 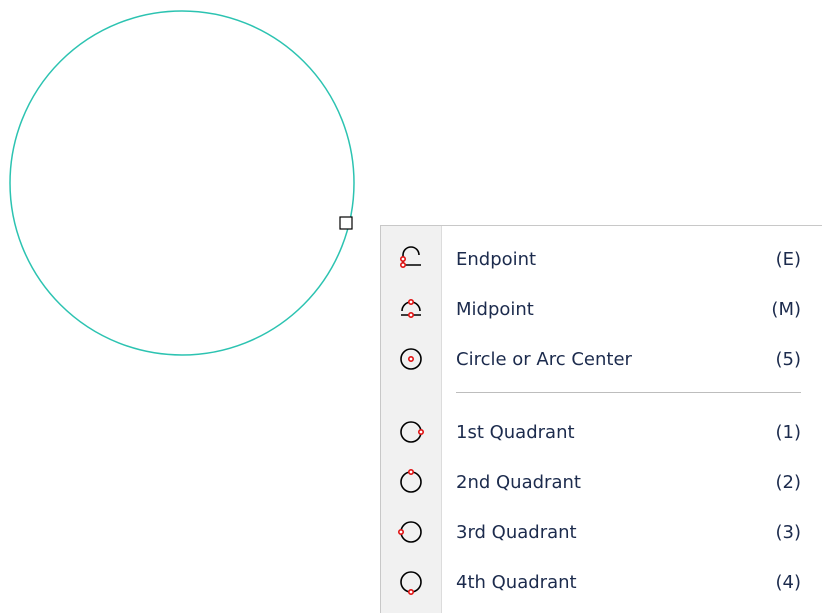 What do you see at coordinates (411, 432) in the screenshot?
I see `quadrant-1-icon` at bounding box center [411, 432].